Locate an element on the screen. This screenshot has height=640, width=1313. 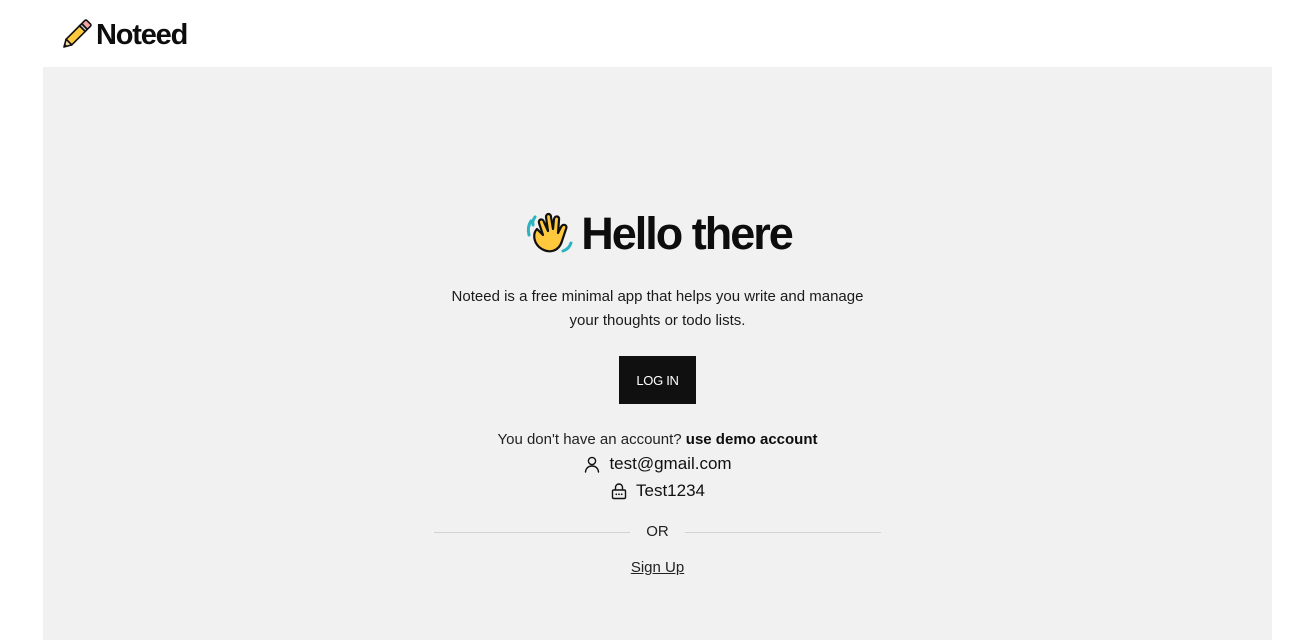
use-demo-account-link: use demo account is located at coordinates (752, 439).